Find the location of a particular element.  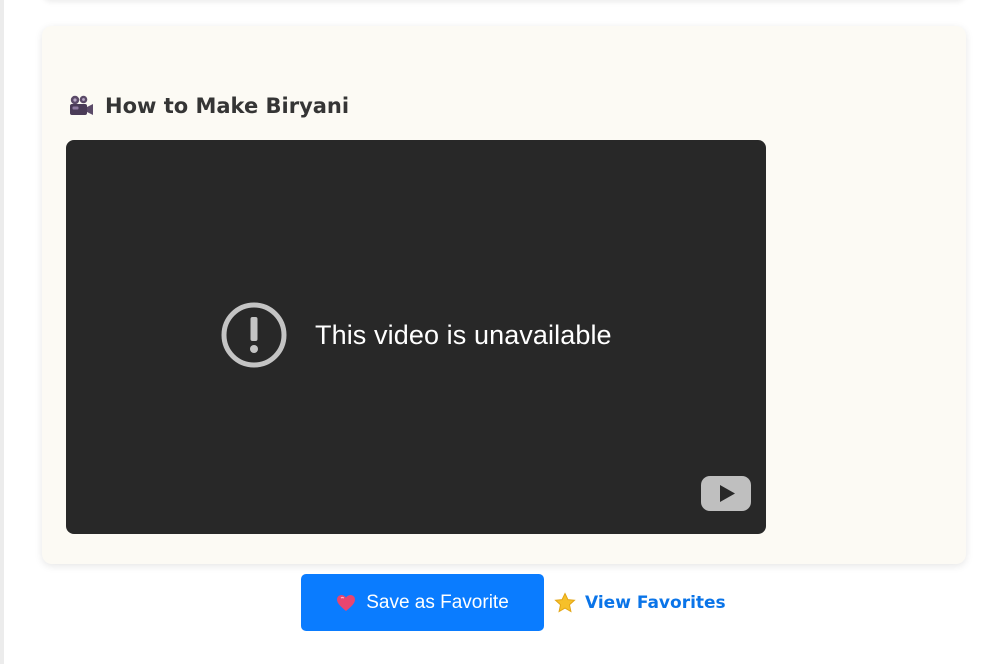

view-favorites-label: View Favorites is located at coordinates (655, 602).